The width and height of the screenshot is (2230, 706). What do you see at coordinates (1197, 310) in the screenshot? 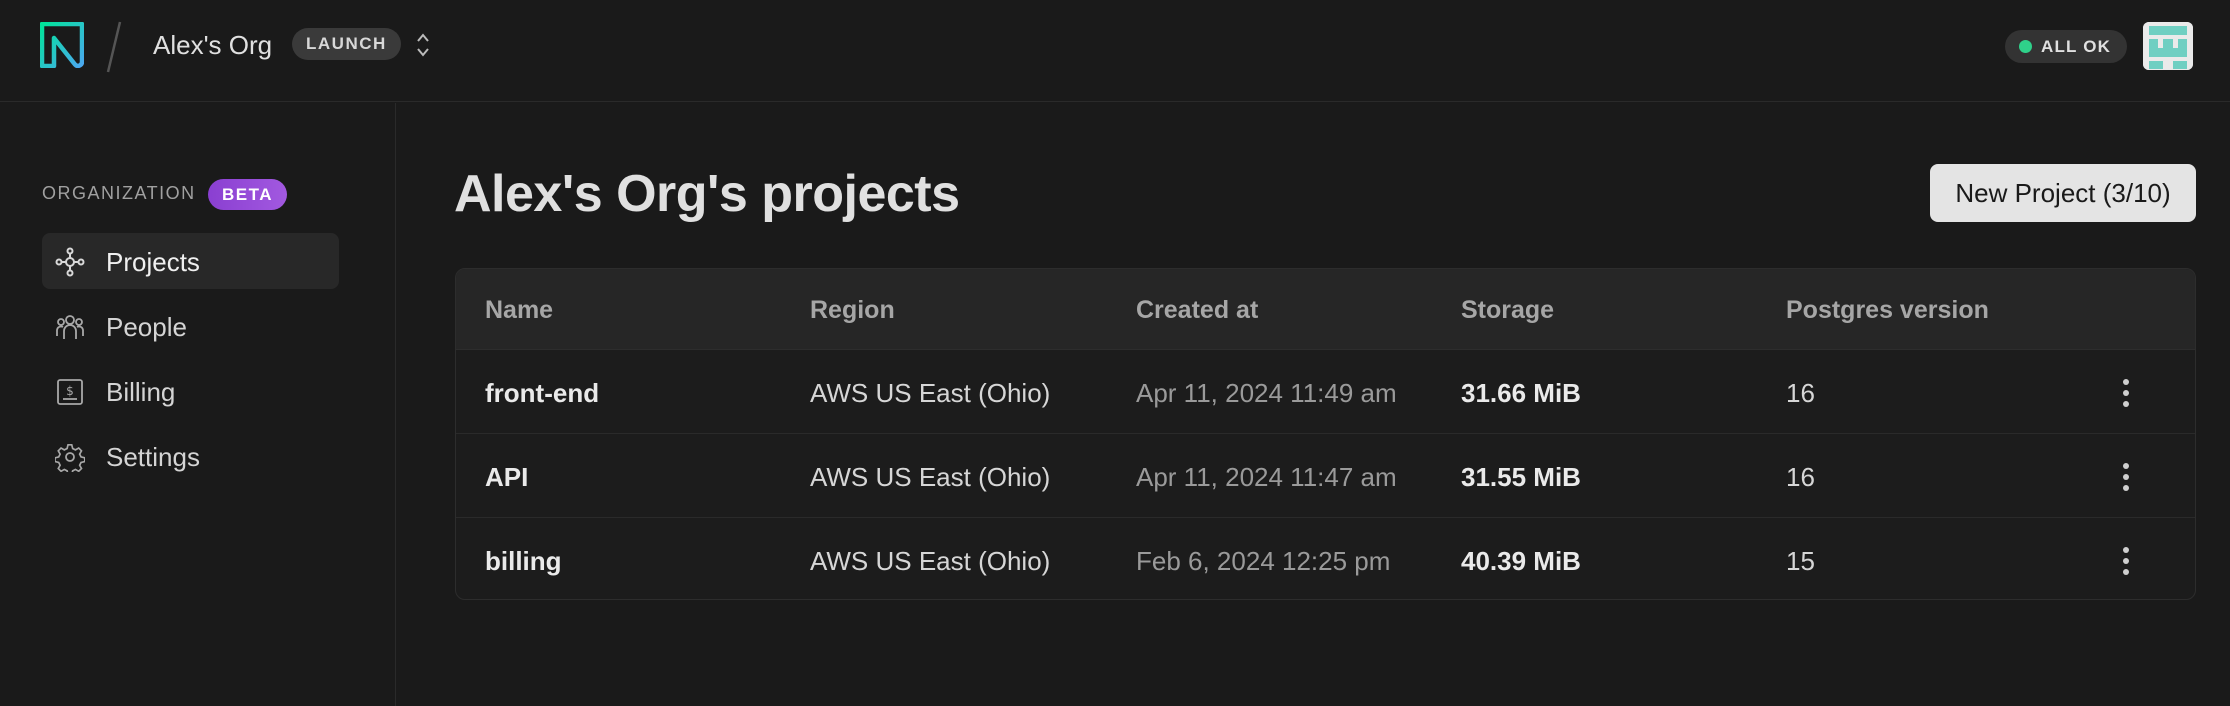
I see `column-header-created: Created at` at bounding box center [1197, 310].